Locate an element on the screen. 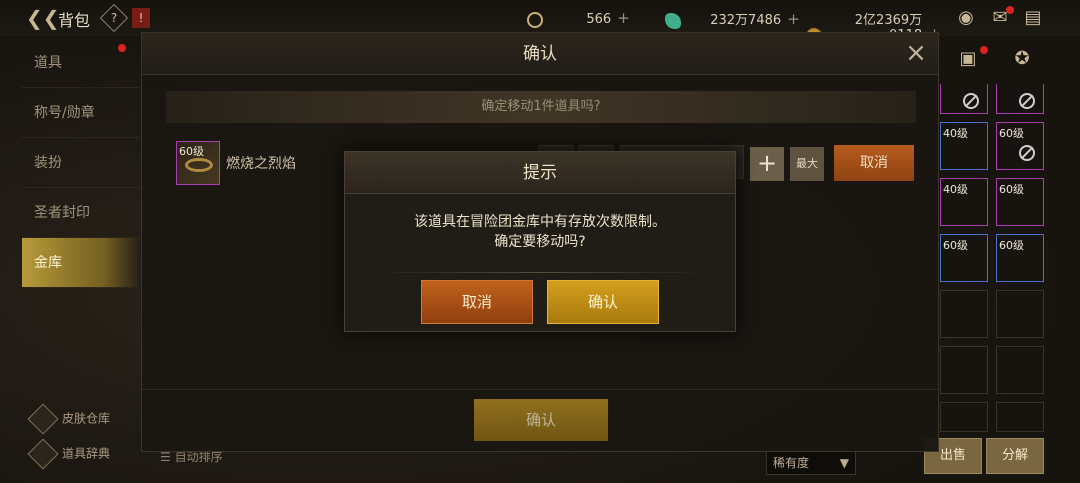 Image resolution: width=1080 pixels, height=483 pixels. back-arrow-icon: ❮❮ is located at coordinates (43, 18).